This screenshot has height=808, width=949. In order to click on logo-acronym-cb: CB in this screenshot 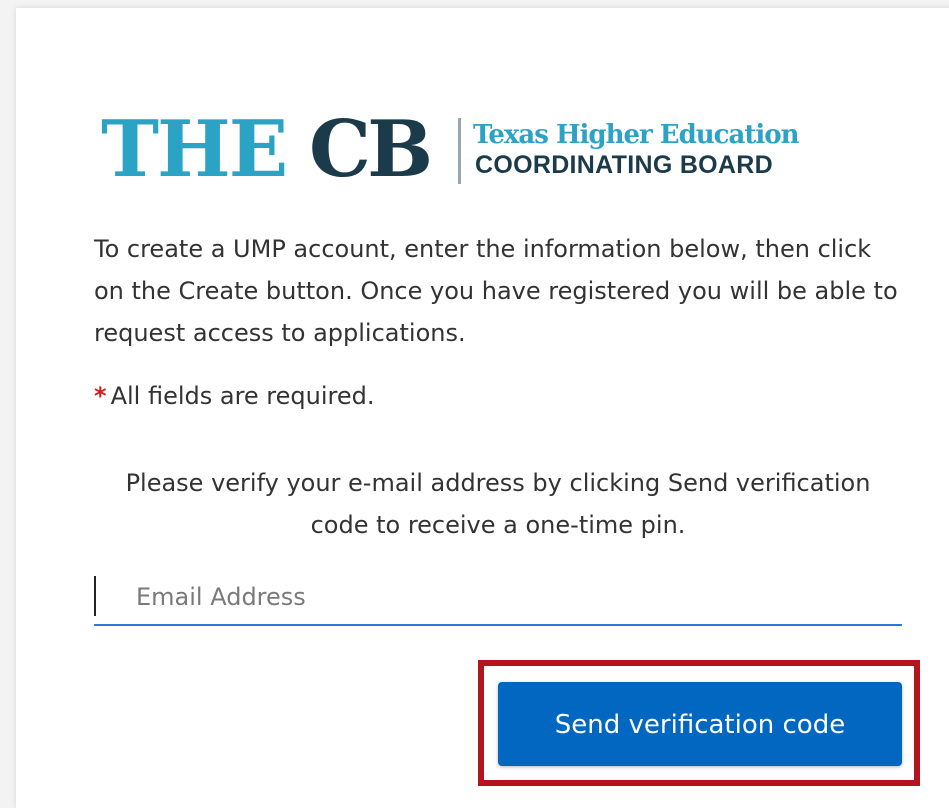, I will do `click(371, 149)`.